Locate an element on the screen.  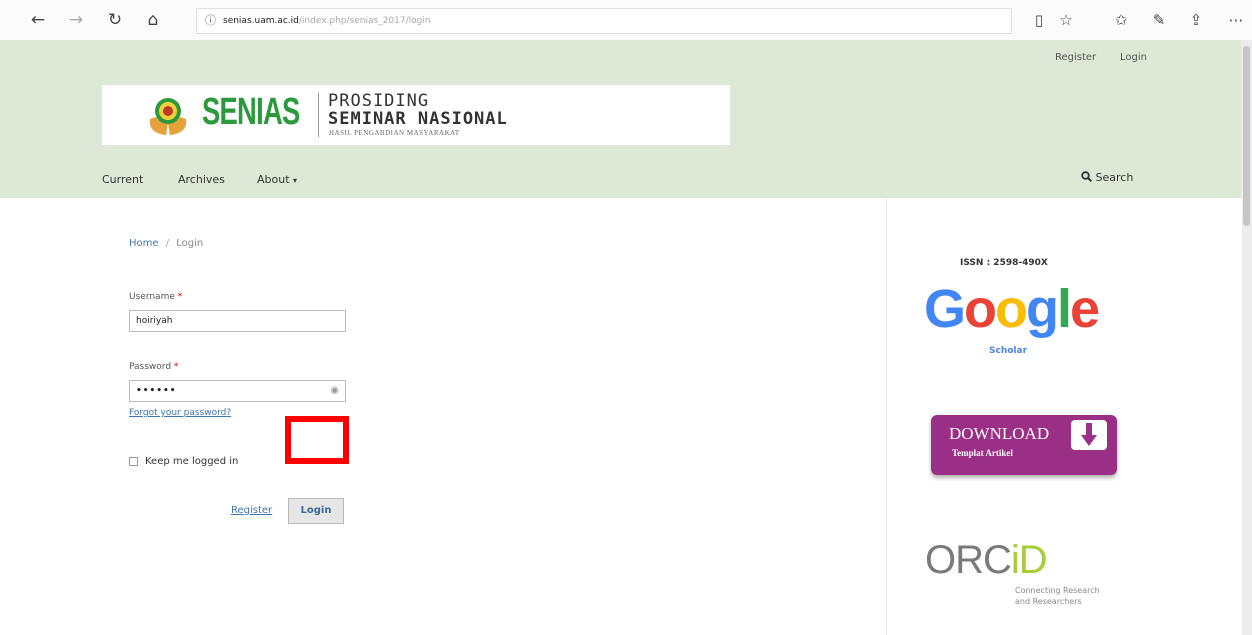
breadcrumb: Home / Login is located at coordinates (166, 243).